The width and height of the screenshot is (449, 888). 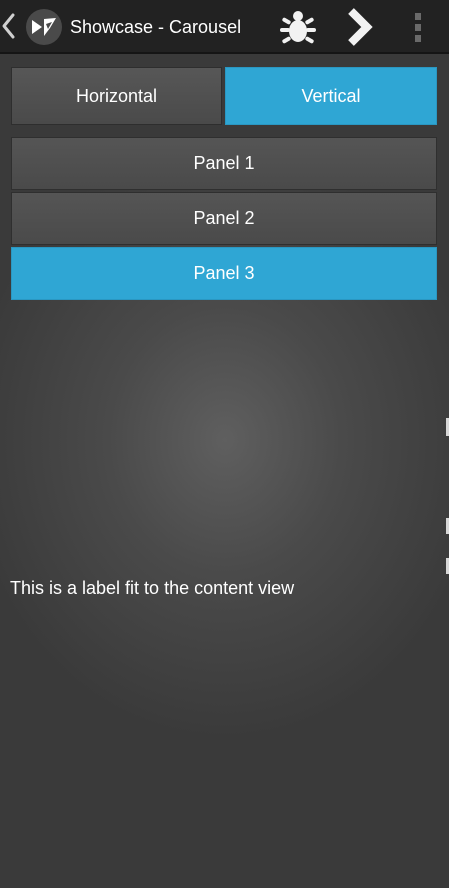 What do you see at coordinates (116, 96) in the screenshot?
I see `horizontal-toggle-button: Horizontal` at bounding box center [116, 96].